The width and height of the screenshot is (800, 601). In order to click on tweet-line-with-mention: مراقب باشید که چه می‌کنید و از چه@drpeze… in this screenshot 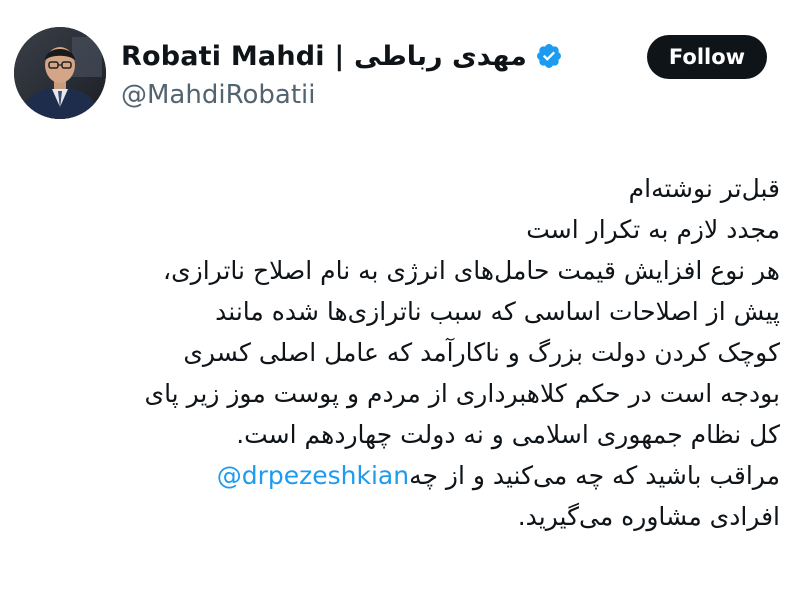, I will do `click(395, 475)`.